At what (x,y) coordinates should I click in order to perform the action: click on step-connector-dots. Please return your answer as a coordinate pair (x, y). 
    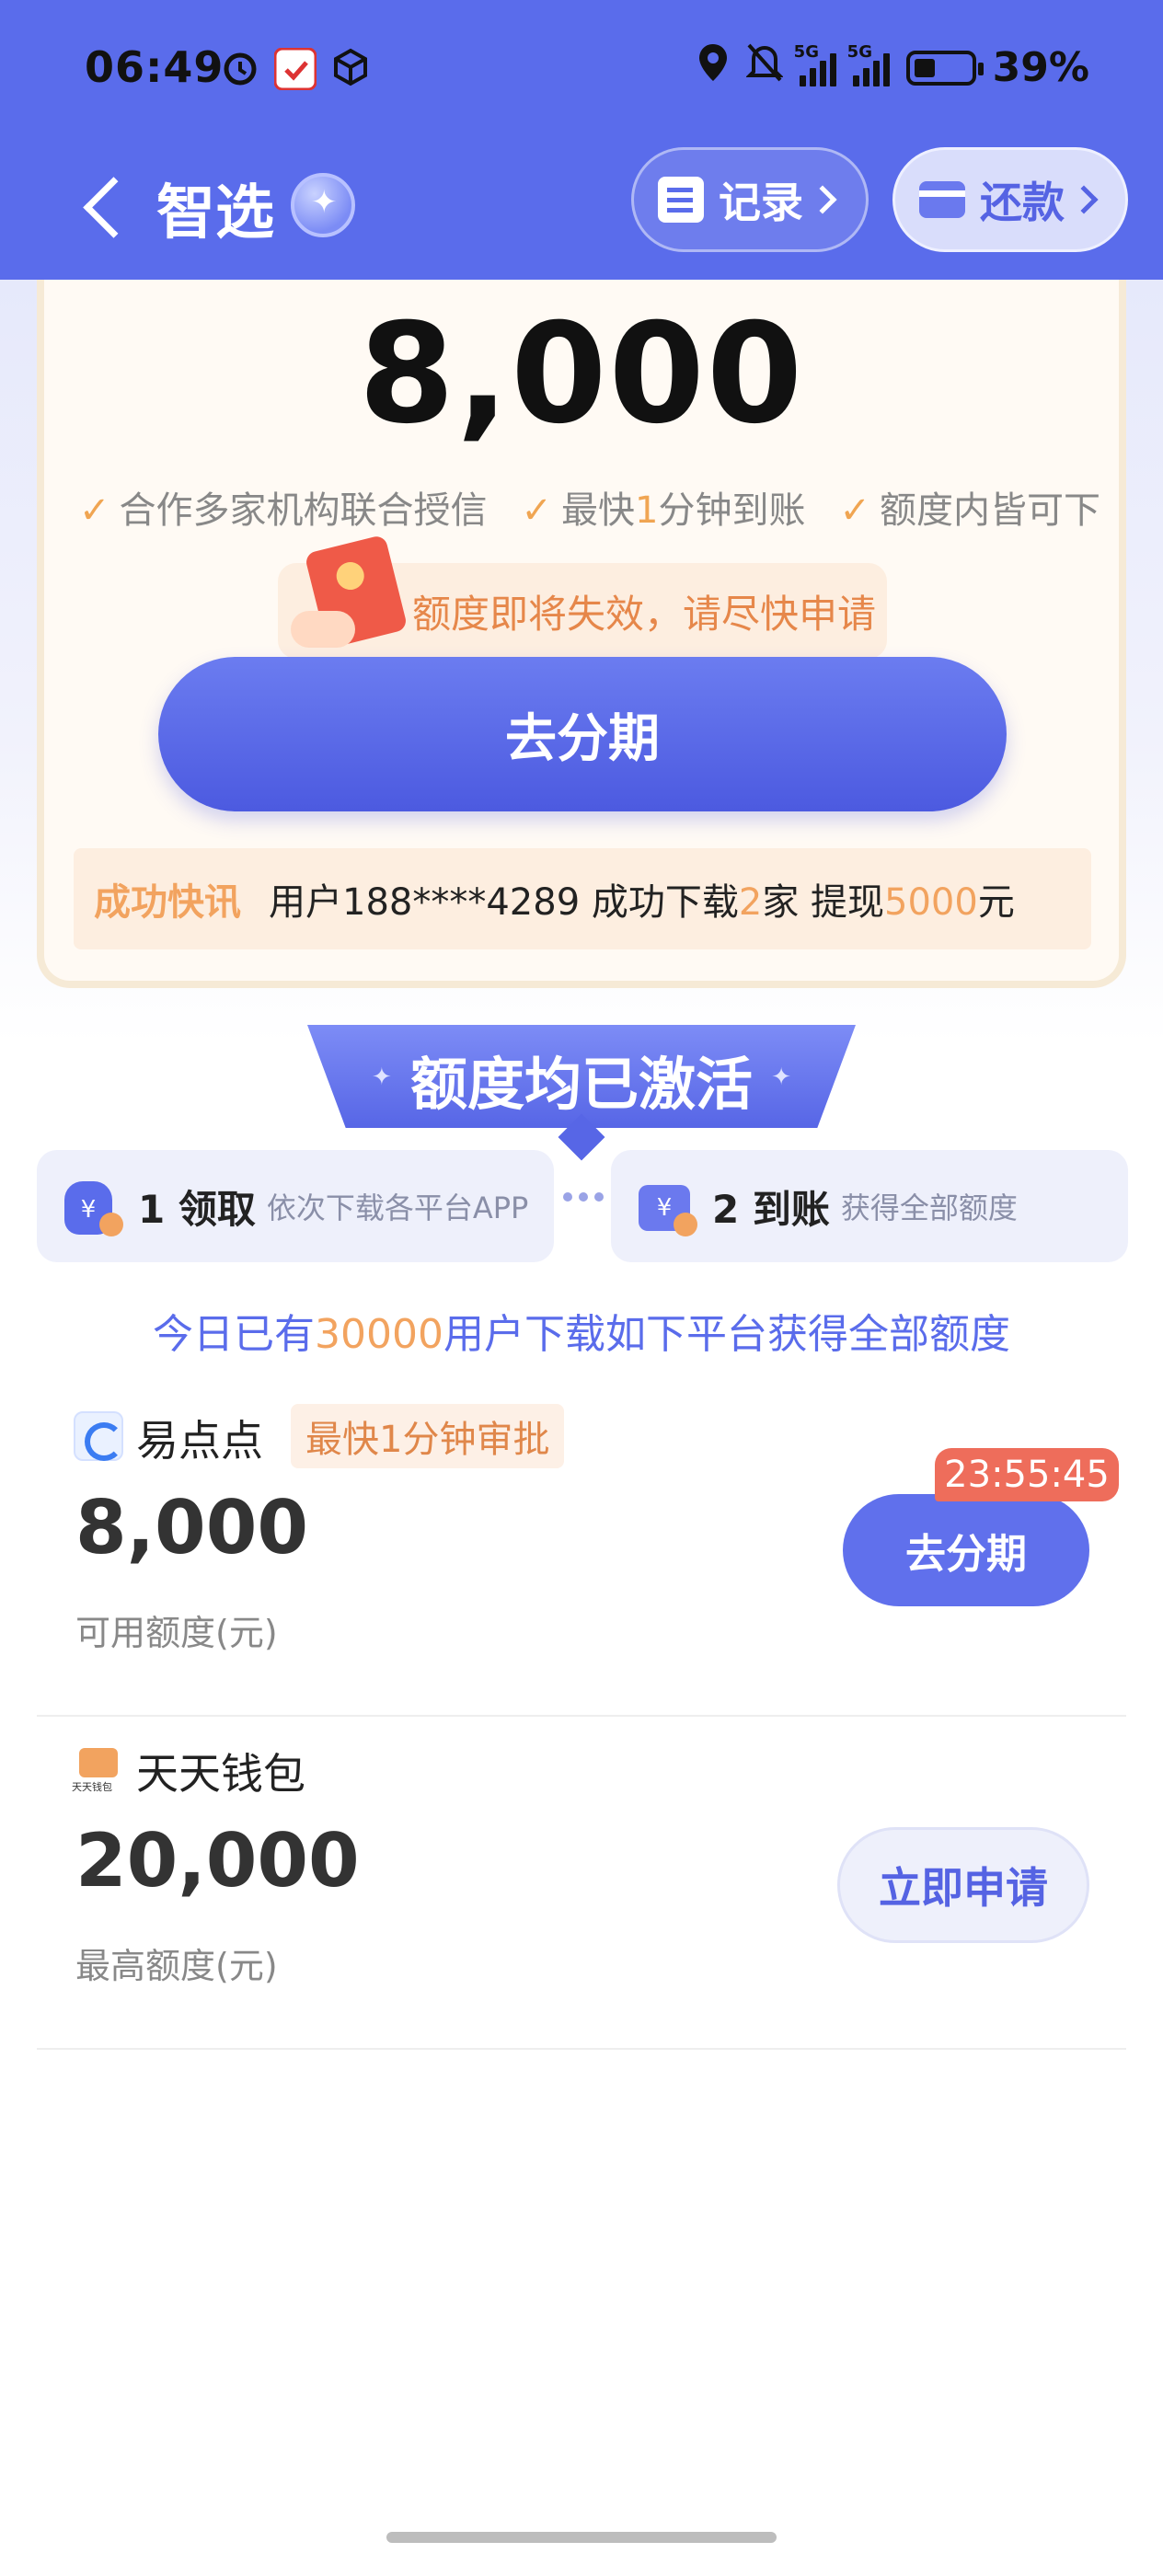
    Looking at the image, I should click on (583, 1197).